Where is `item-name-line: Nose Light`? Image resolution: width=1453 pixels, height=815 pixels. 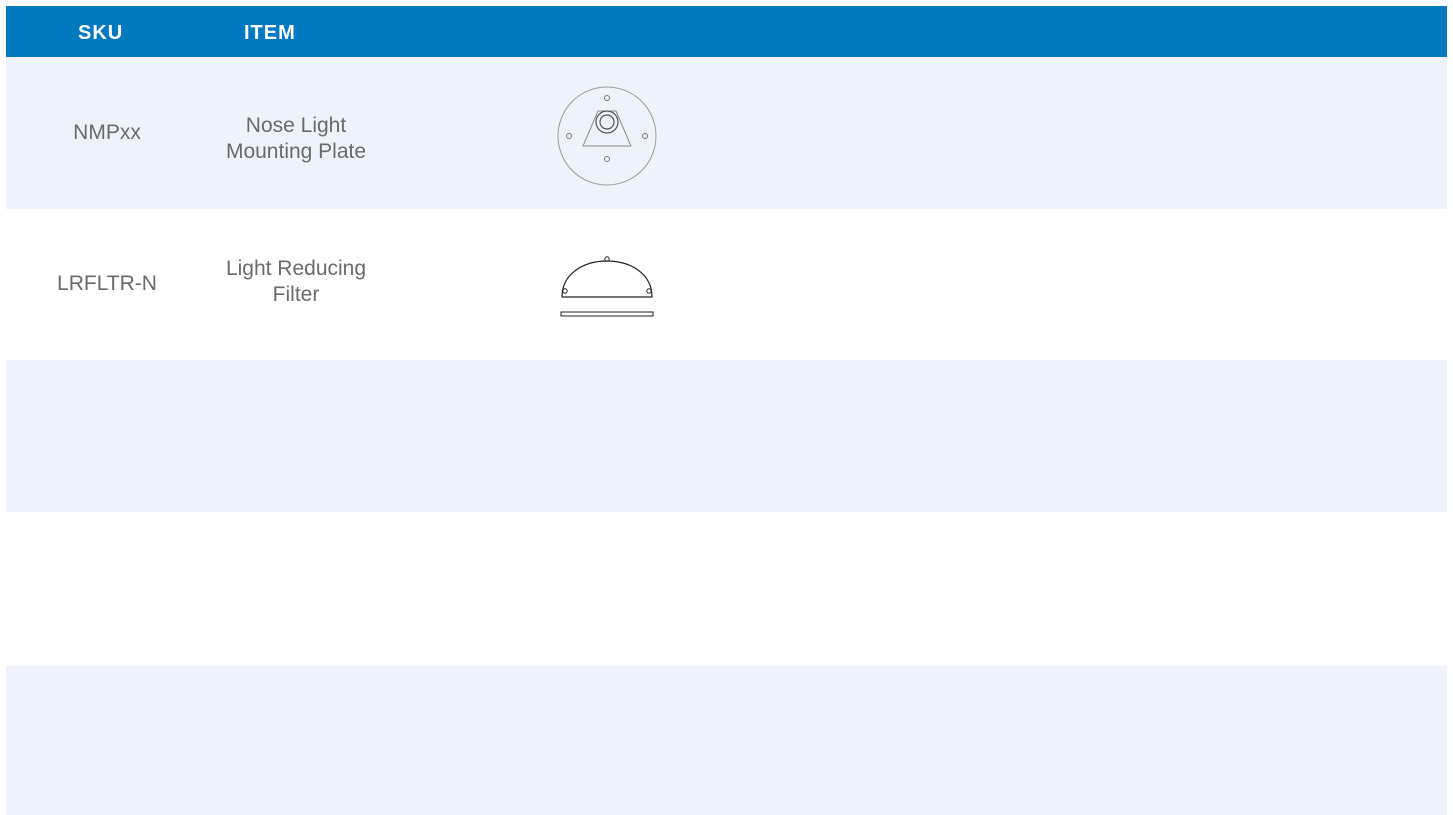 item-name-line: Nose Light is located at coordinates (296, 125).